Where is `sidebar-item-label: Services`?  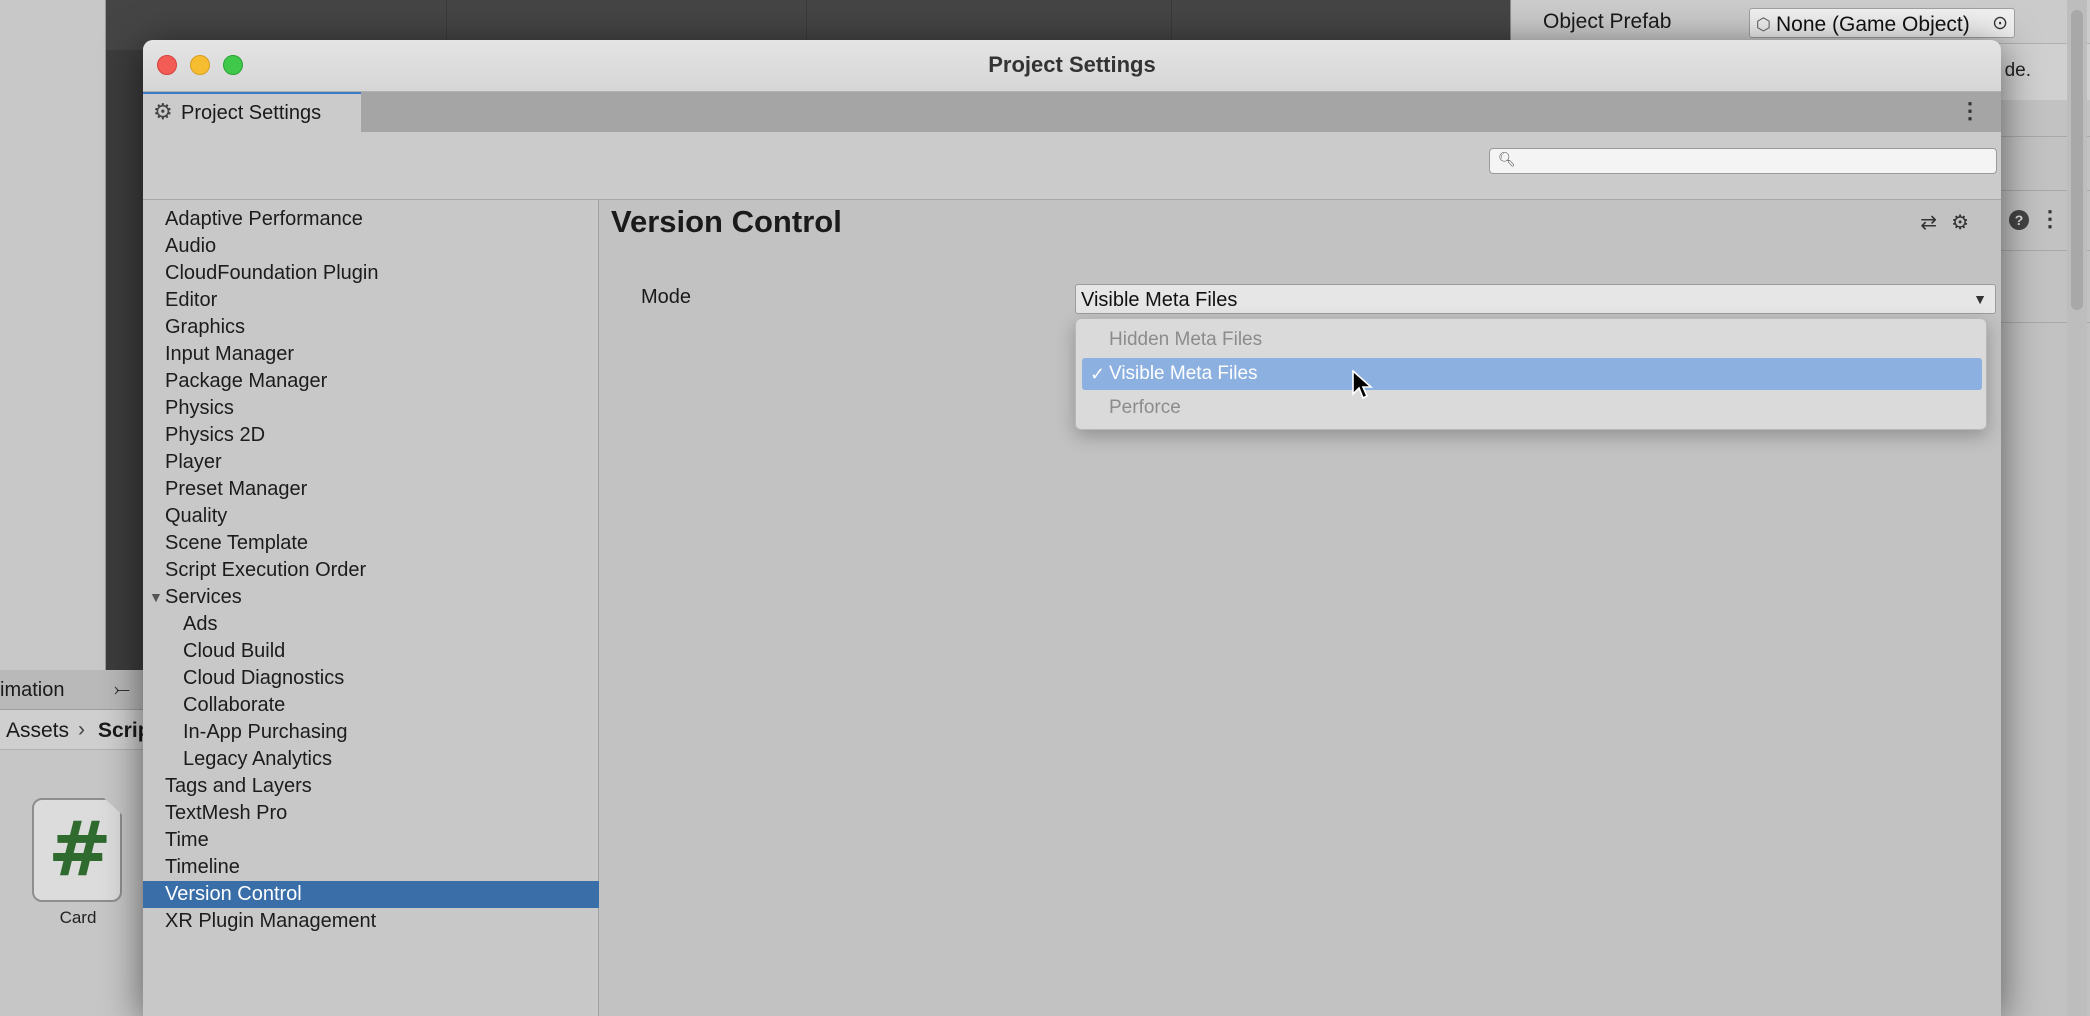 sidebar-item-label: Services is located at coordinates (203, 597).